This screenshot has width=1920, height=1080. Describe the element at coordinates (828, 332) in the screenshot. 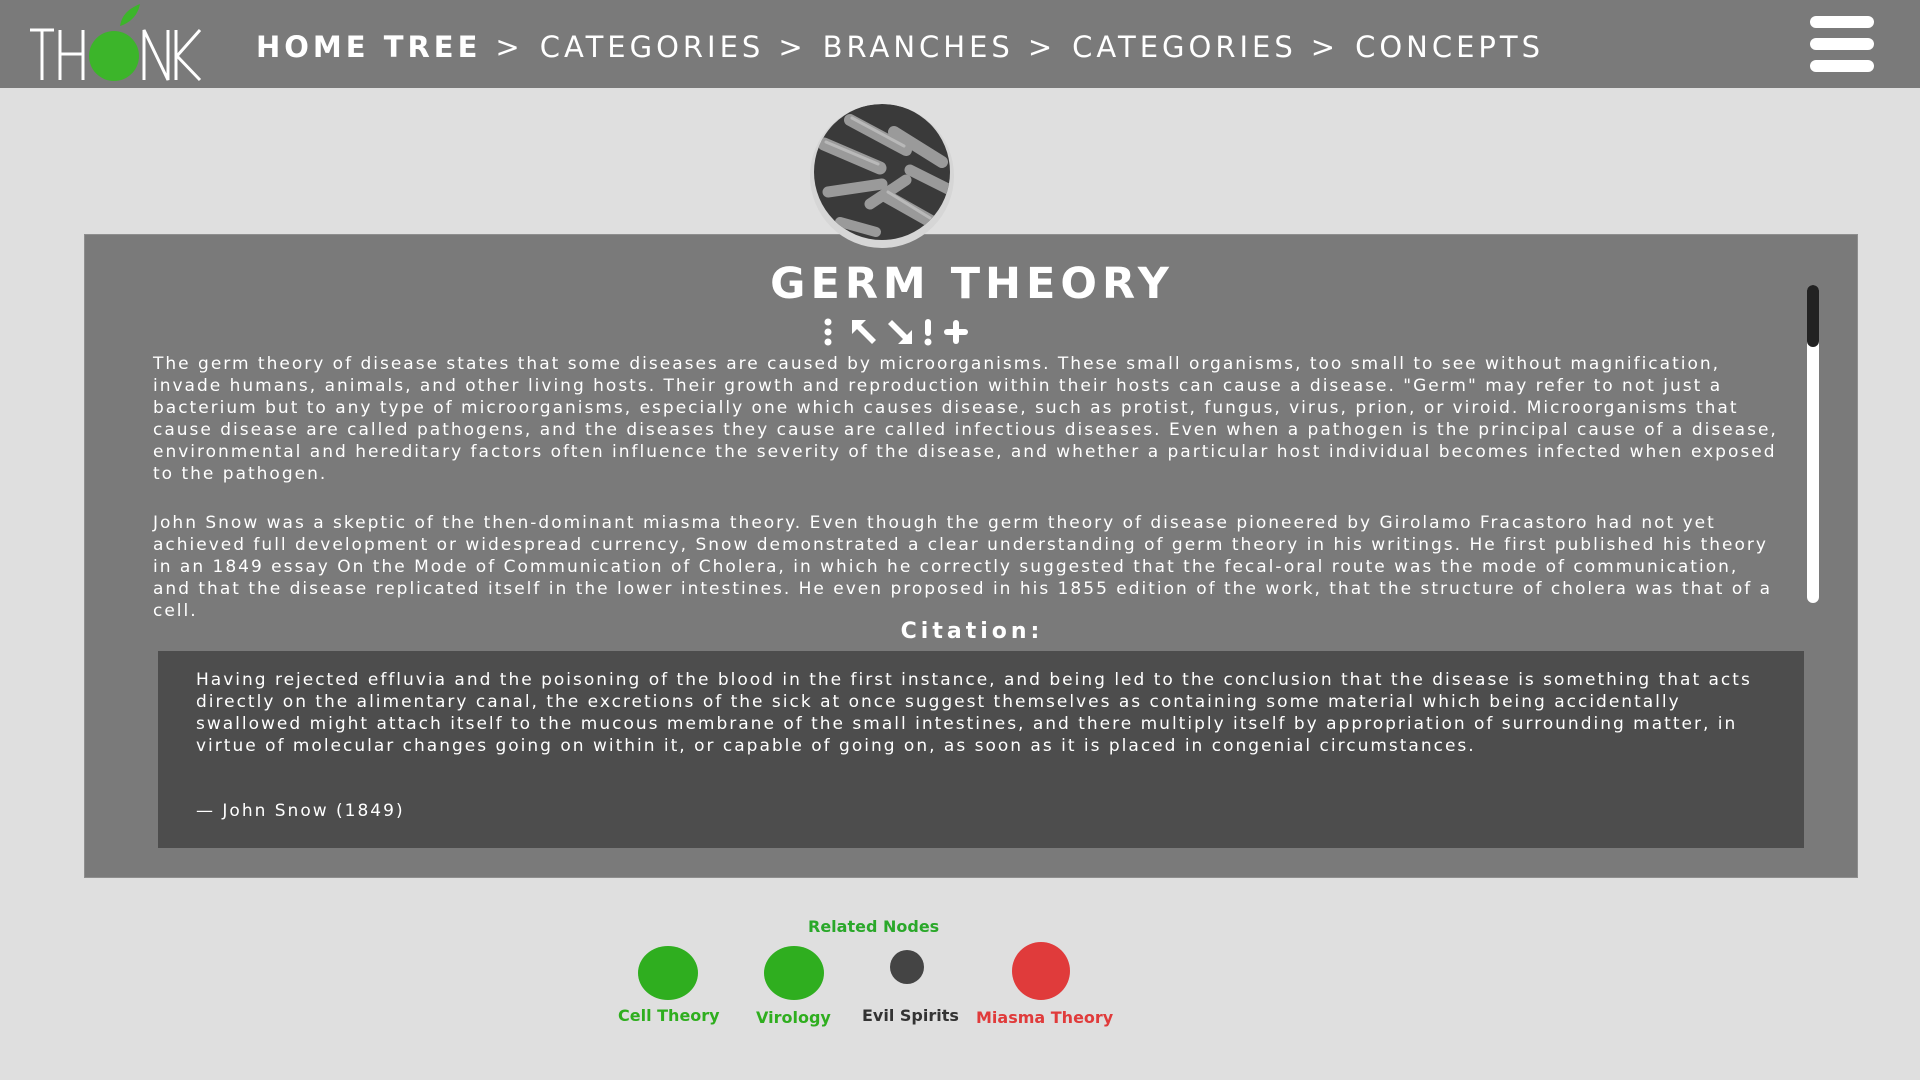

I see `more-vertical-icon` at that location.